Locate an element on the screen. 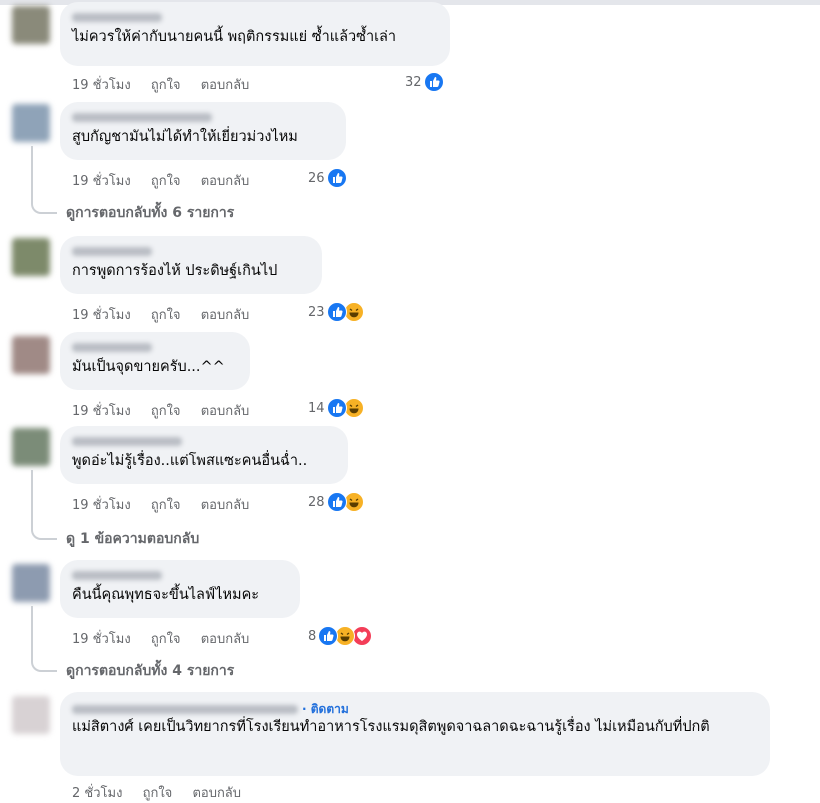 This screenshot has width=820, height=803. comment-text: มันเป็นจุดขายครับ...^^ is located at coordinates (148, 367).